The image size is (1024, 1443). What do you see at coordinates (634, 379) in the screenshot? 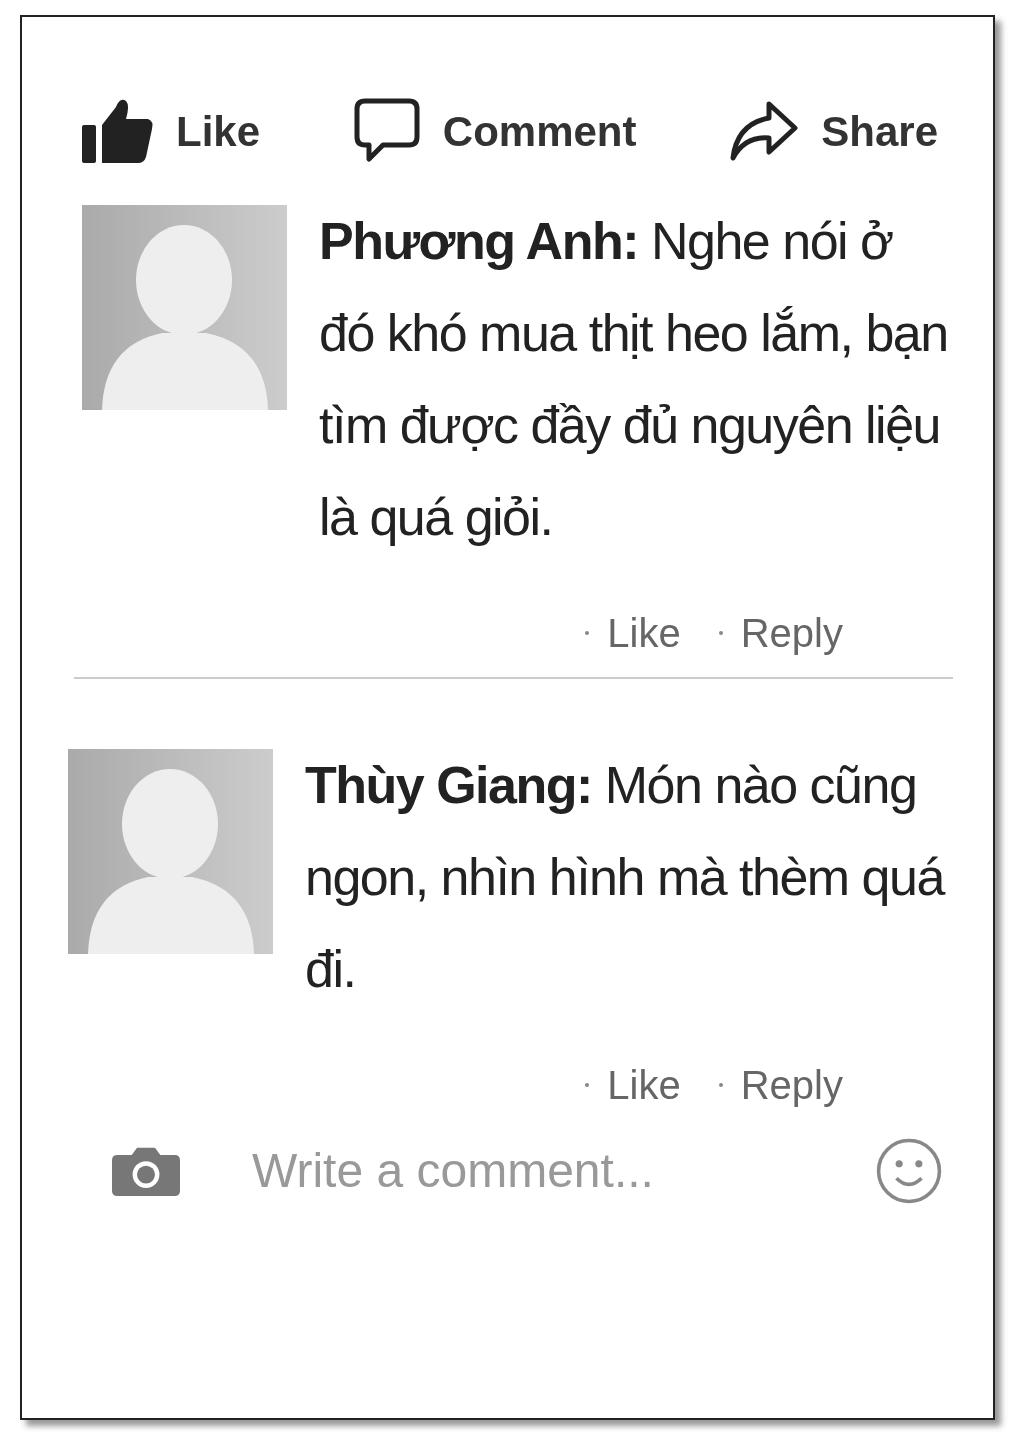
I see `comment-text: Phương Anh: Nghe nói ở đó khó mua thịt heo lắm, bạn tìm được đầy đủ nguyên liệu là quá giỏi.` at bounding box center [634, 379].